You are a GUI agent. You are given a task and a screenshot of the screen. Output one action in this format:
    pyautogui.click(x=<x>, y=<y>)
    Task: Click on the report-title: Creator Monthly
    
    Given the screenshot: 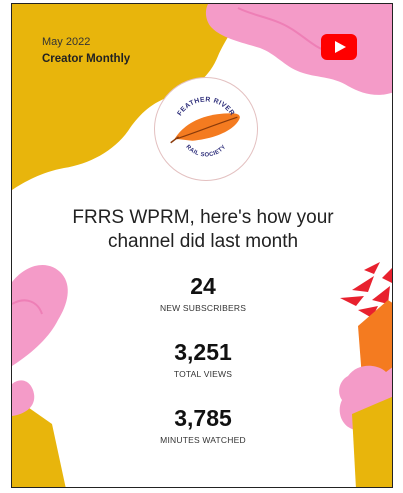 What is the action you would take?
    pyautogui.click(x=86, y=59)
    